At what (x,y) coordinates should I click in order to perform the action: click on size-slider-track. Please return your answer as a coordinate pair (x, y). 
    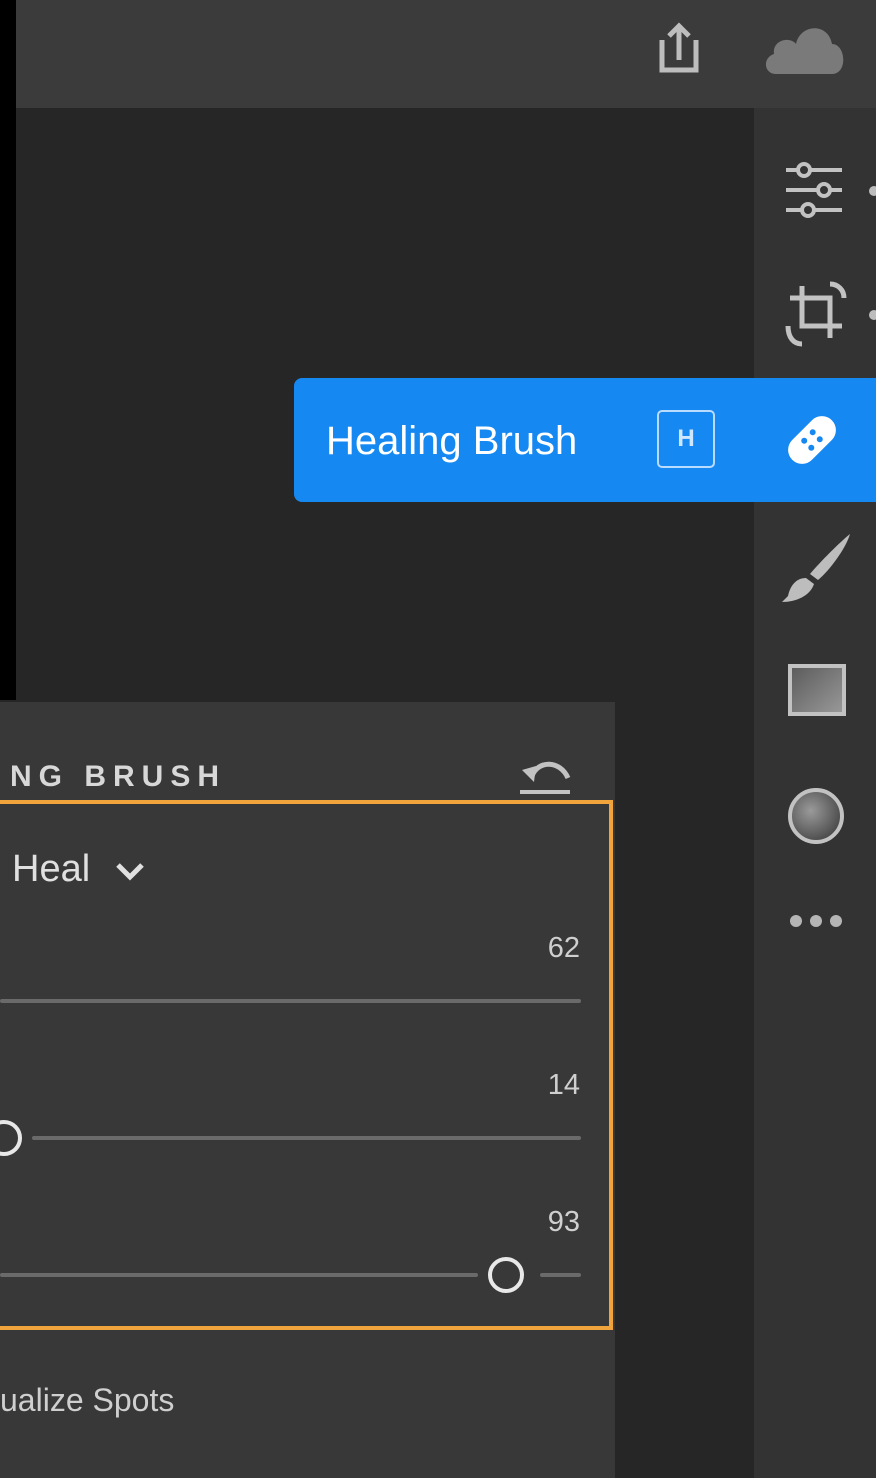
    Looking at the image, I should click on (290, 1001).